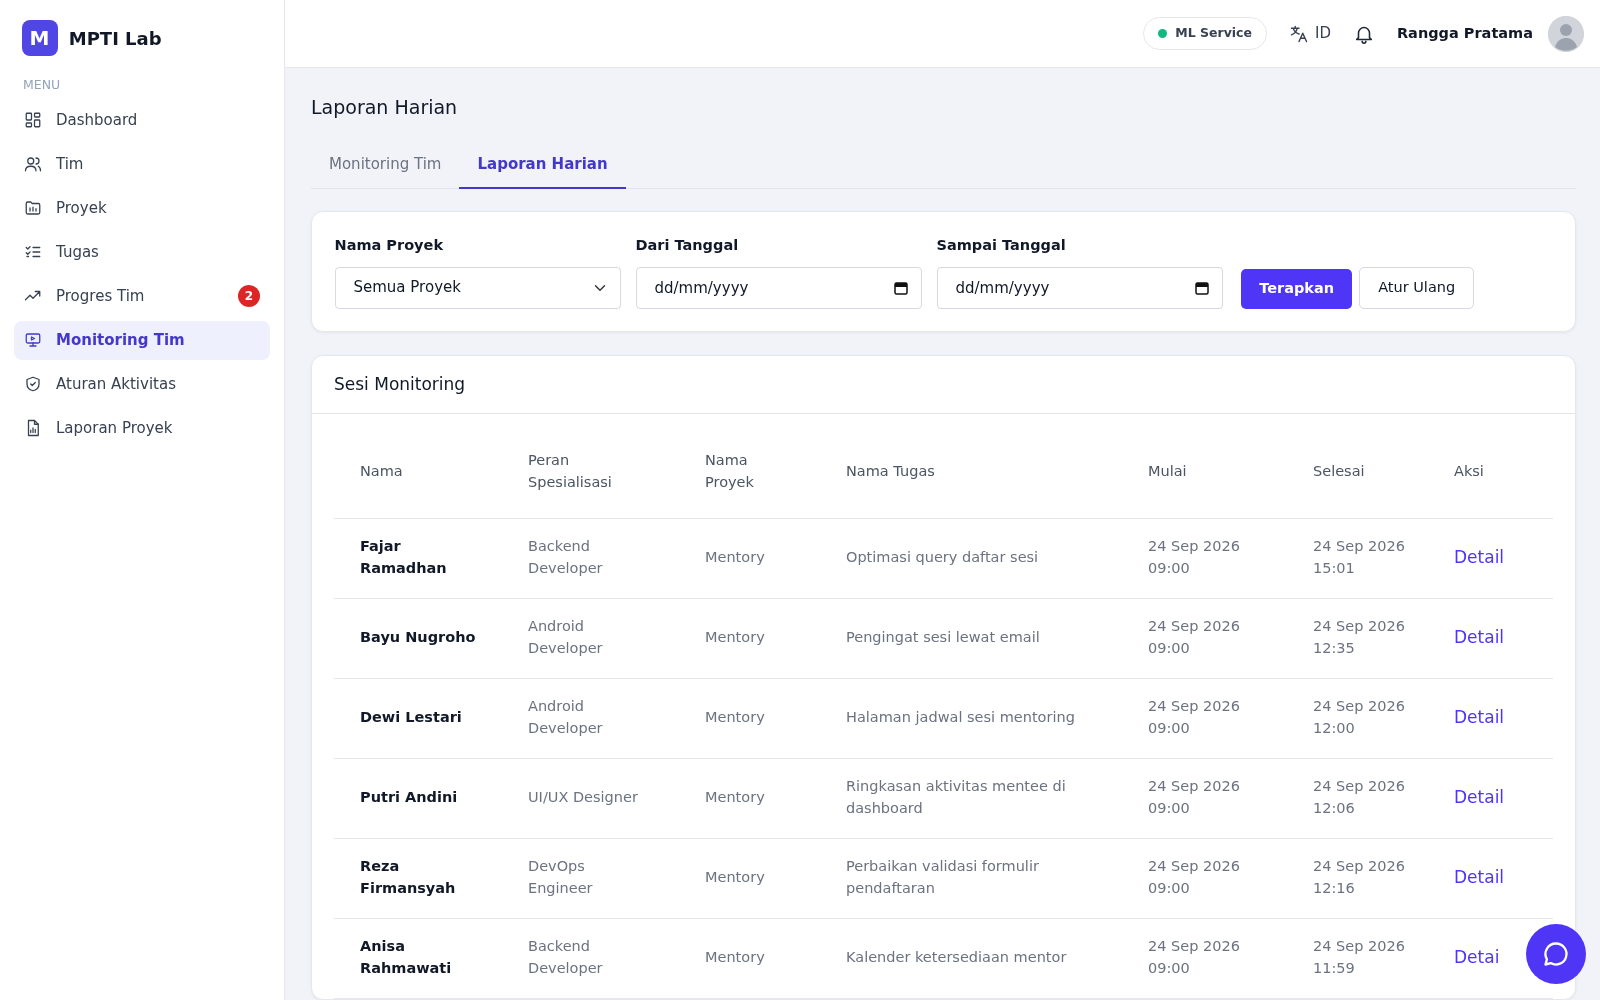 This screenshot has height=1000, width=1600. What do you see at coordinates (389, 245) in the screenshot?
I see `field-label: Nama Proyek` at bounding box center [389, 245].